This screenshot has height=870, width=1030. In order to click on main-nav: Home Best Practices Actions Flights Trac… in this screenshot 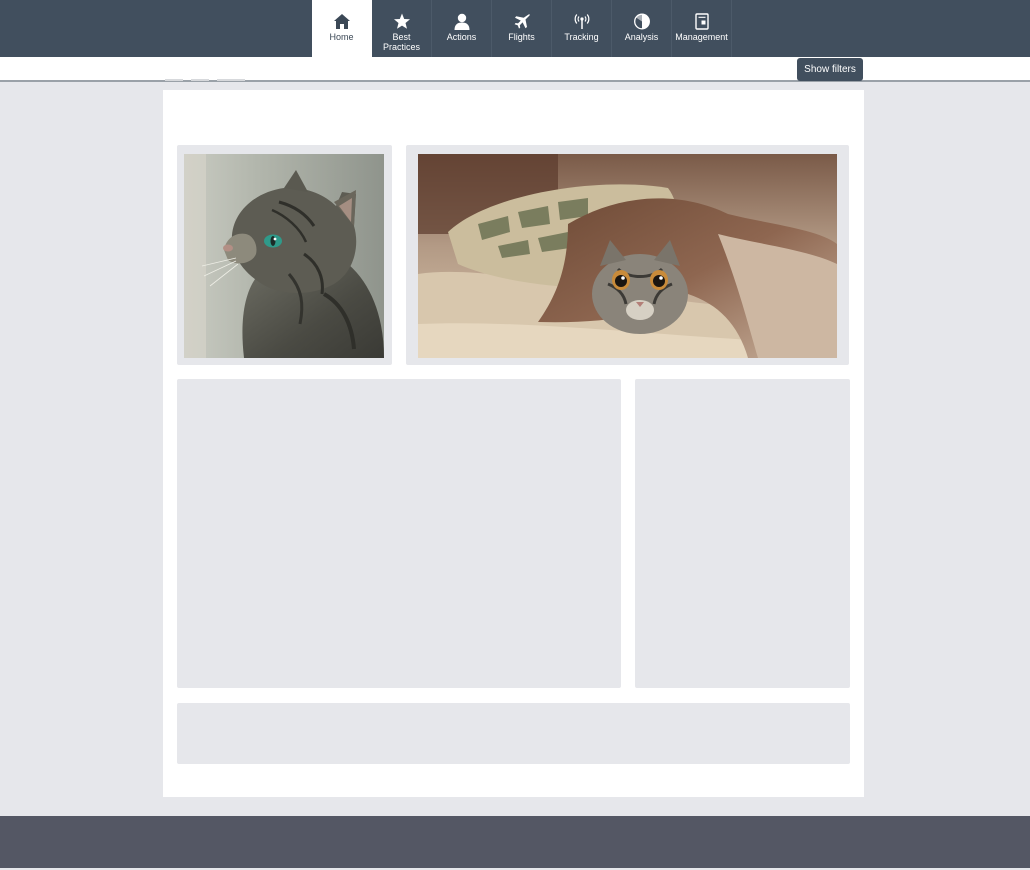, I will do `click(522, 28)`.